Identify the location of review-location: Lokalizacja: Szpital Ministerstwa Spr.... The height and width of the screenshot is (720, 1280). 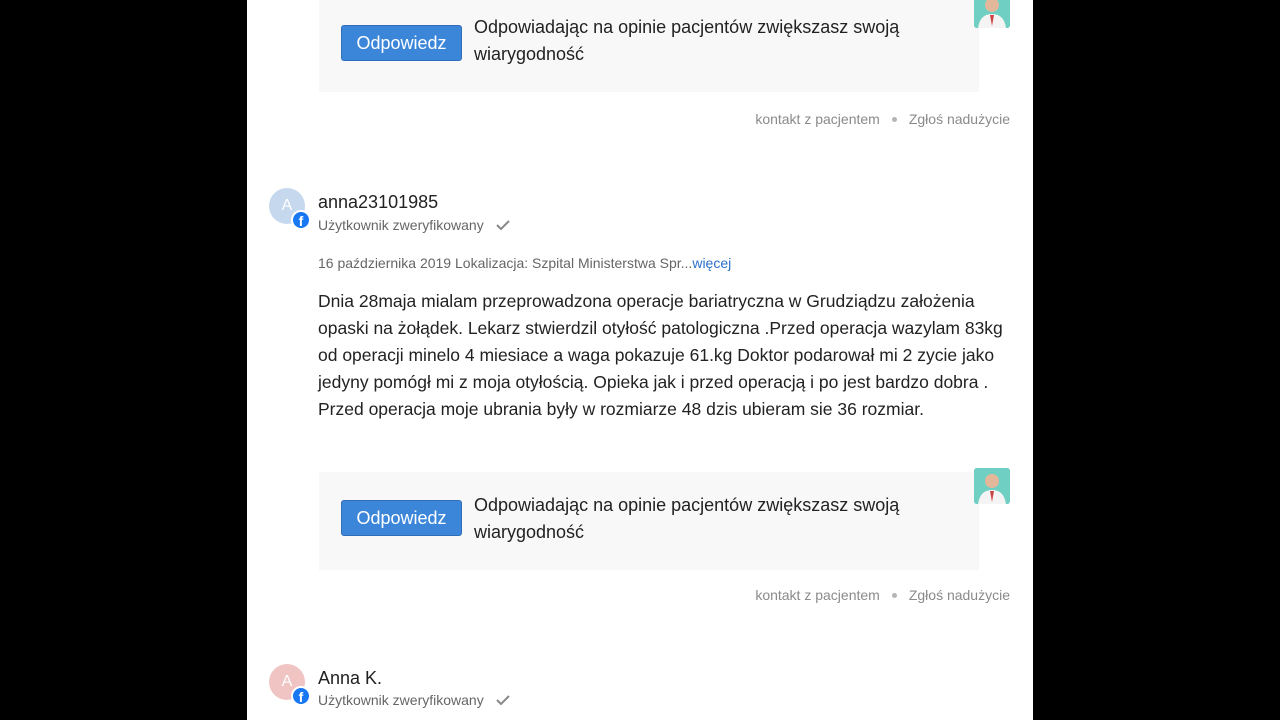
(574, 263).